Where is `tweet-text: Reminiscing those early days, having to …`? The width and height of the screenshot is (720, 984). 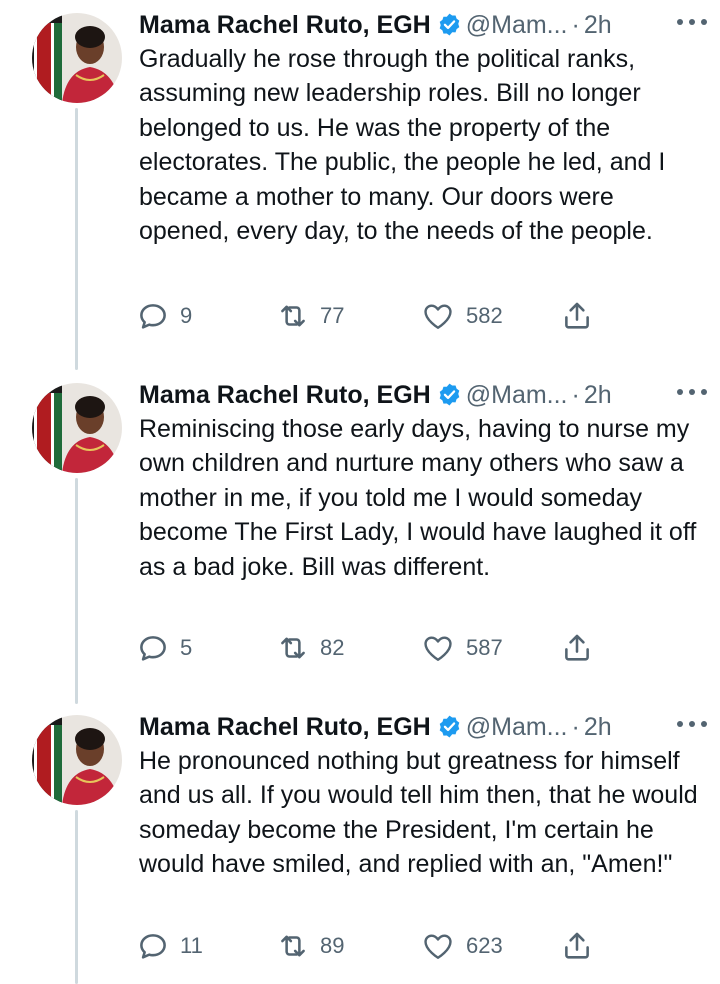
tweet-text: Reminiscing those early days, having to … is located at coordinates (418, 498).